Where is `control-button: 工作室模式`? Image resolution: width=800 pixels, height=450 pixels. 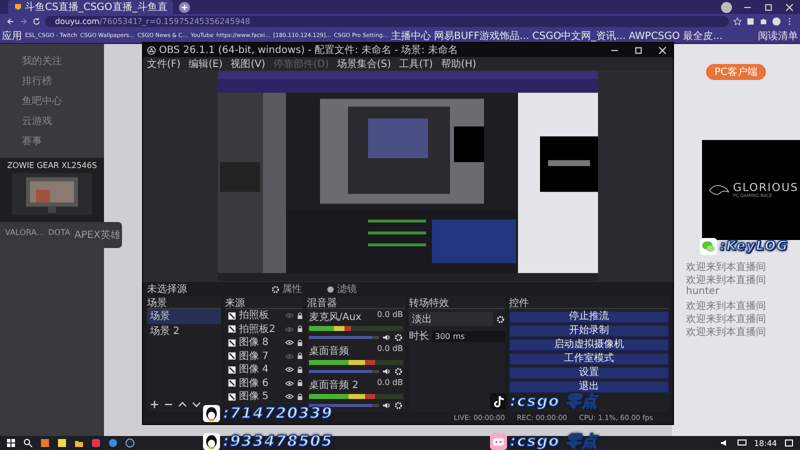
control-button: 工作室模式 is located at coordinates (589, 359).